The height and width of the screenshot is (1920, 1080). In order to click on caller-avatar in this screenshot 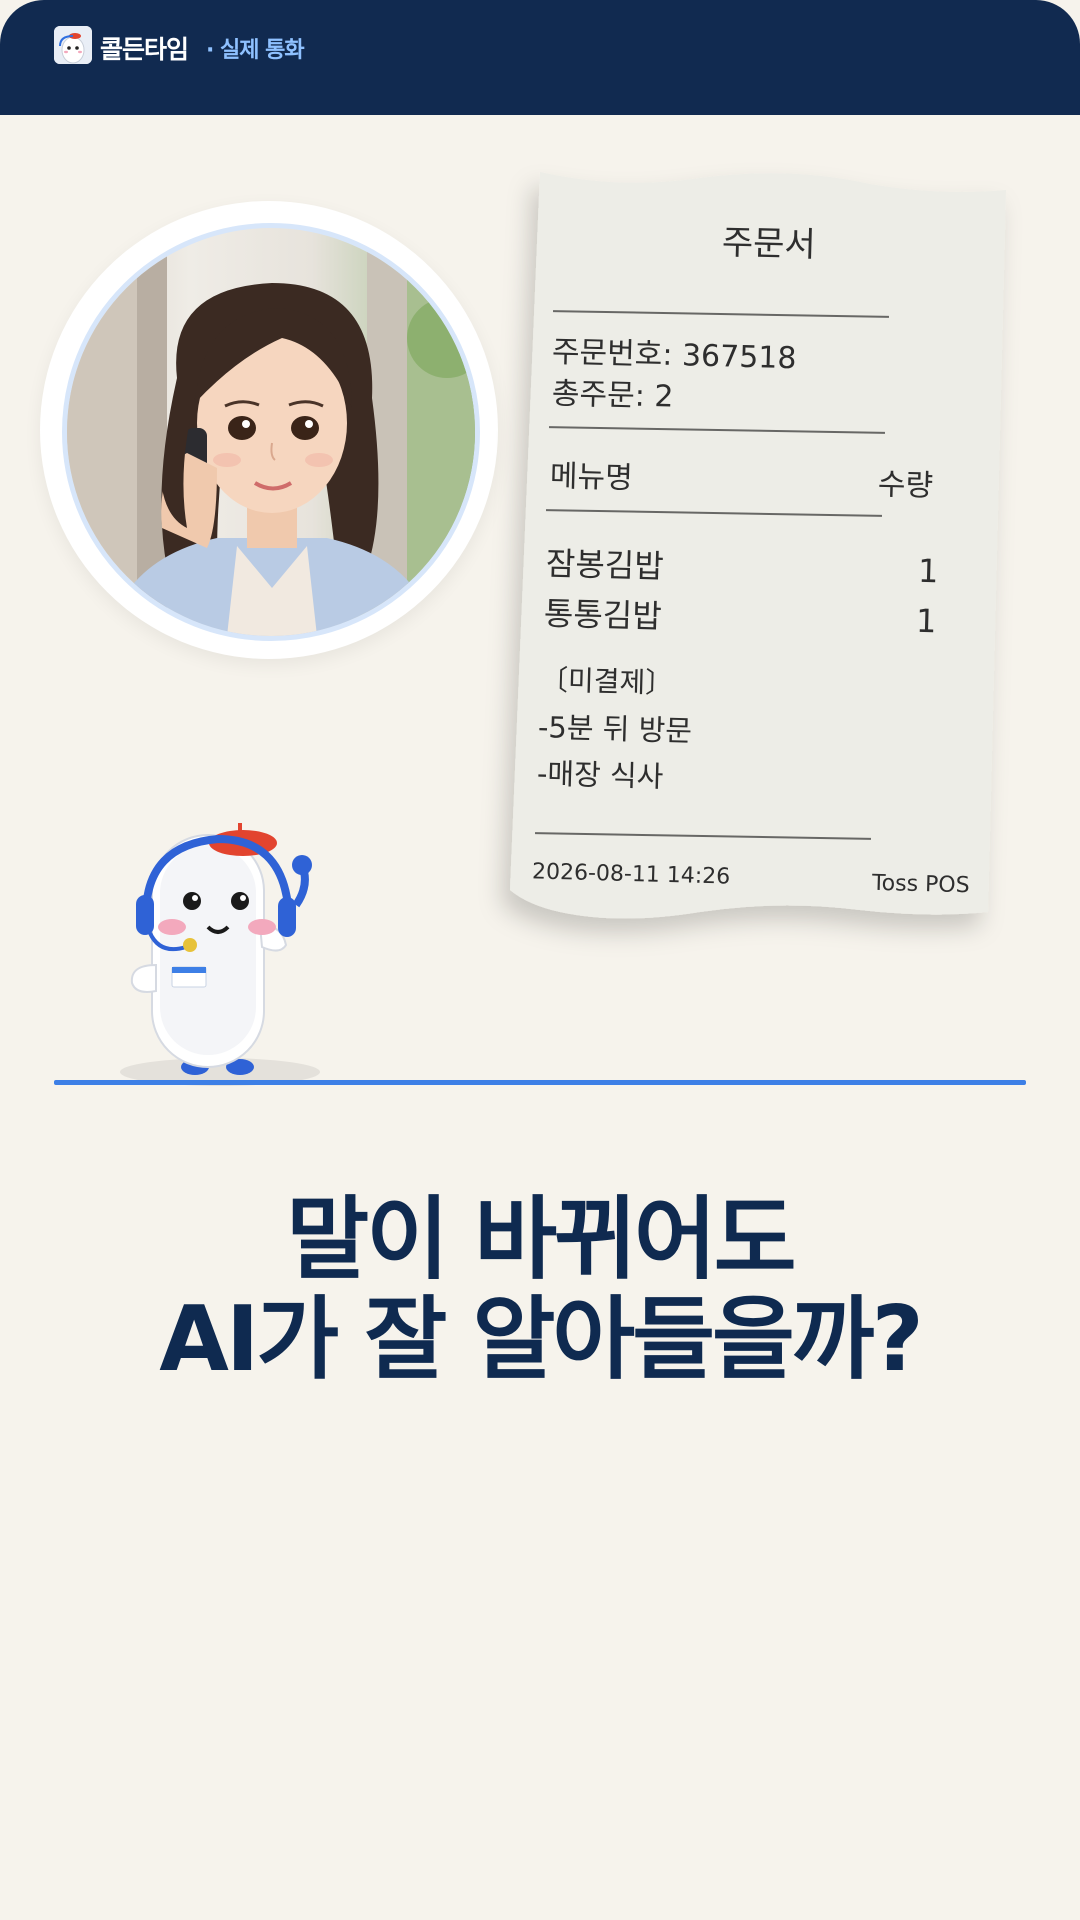, I will do `click(269, 430)`.